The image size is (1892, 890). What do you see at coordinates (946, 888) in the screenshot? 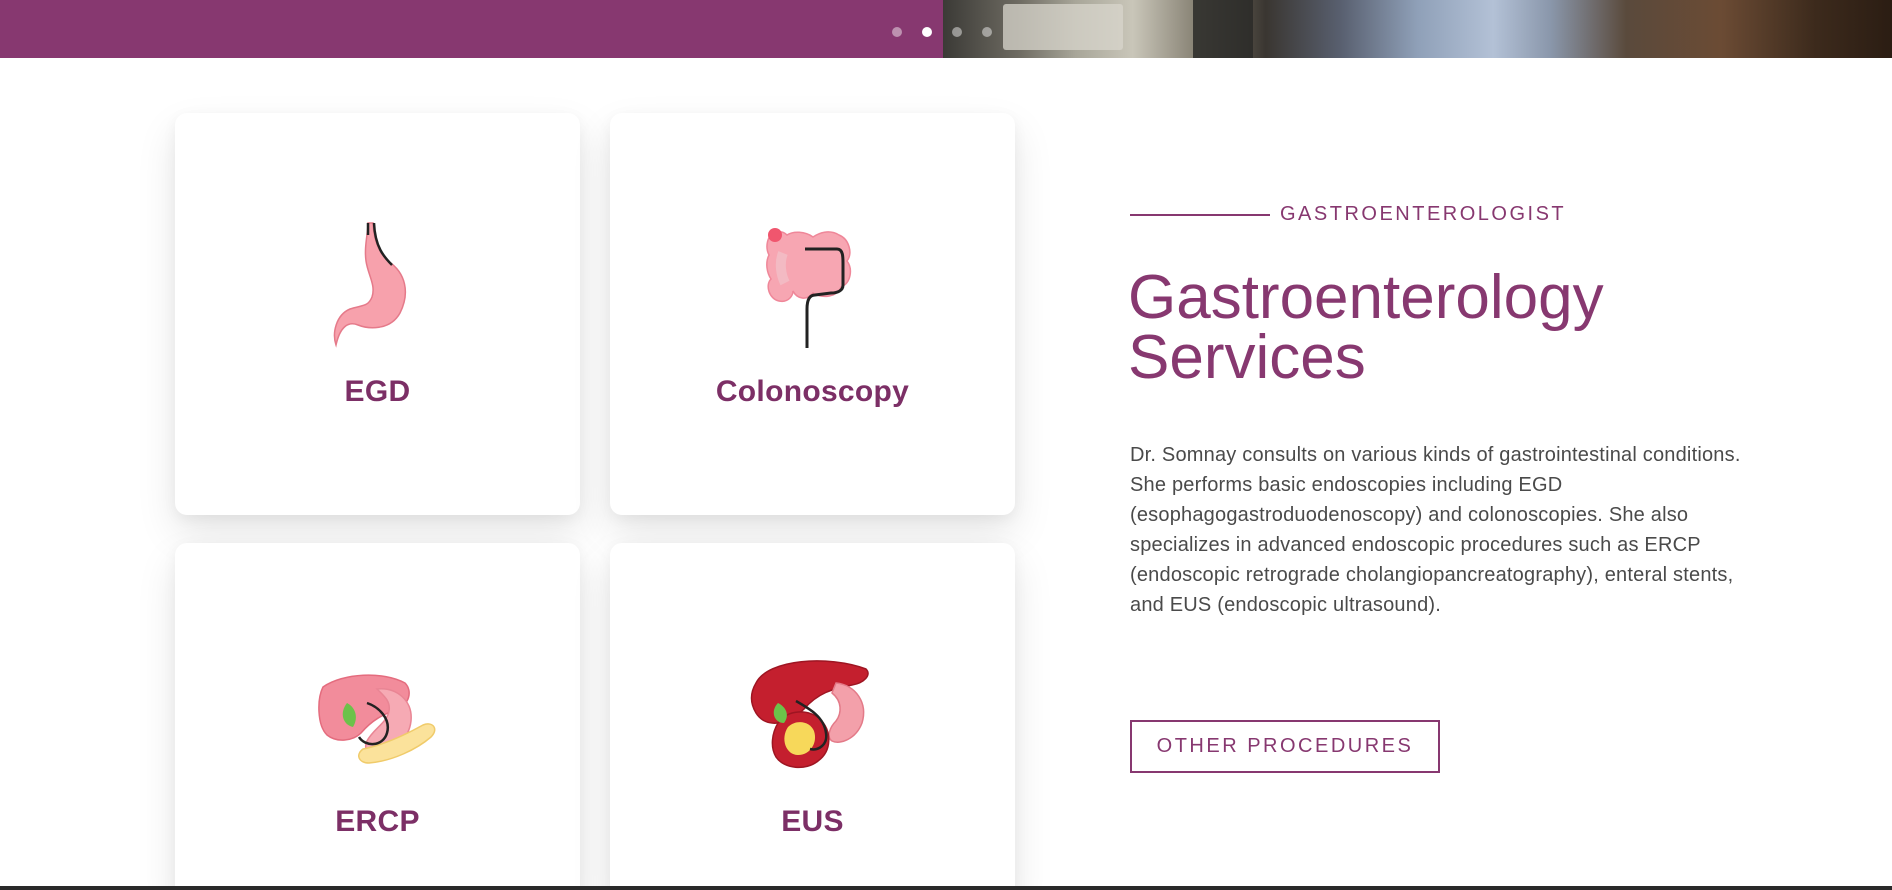
I see `next-section-edge` at bounding box center [946, 888].